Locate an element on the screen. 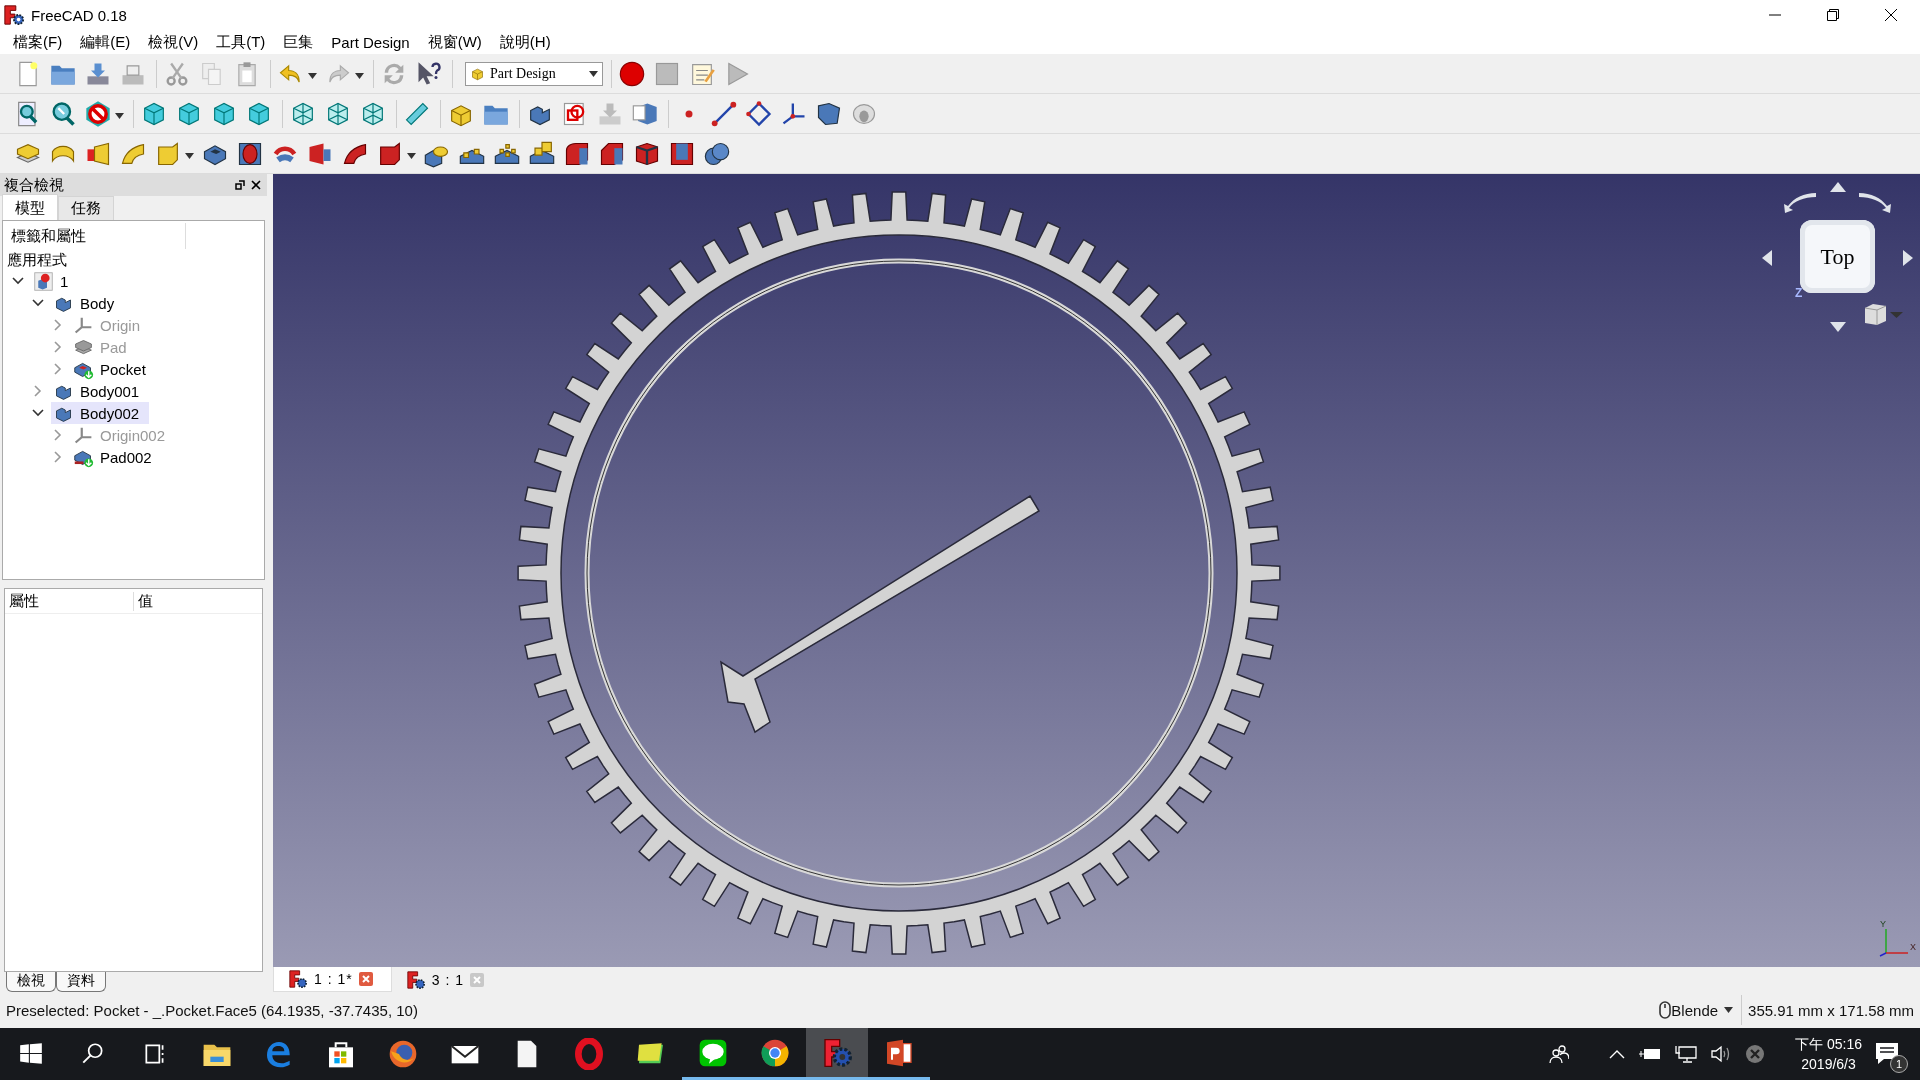 Image resolution: width=1920 pixels, height=1080 pixels. windows-logo-icon is located at coordinates (31, 1054).